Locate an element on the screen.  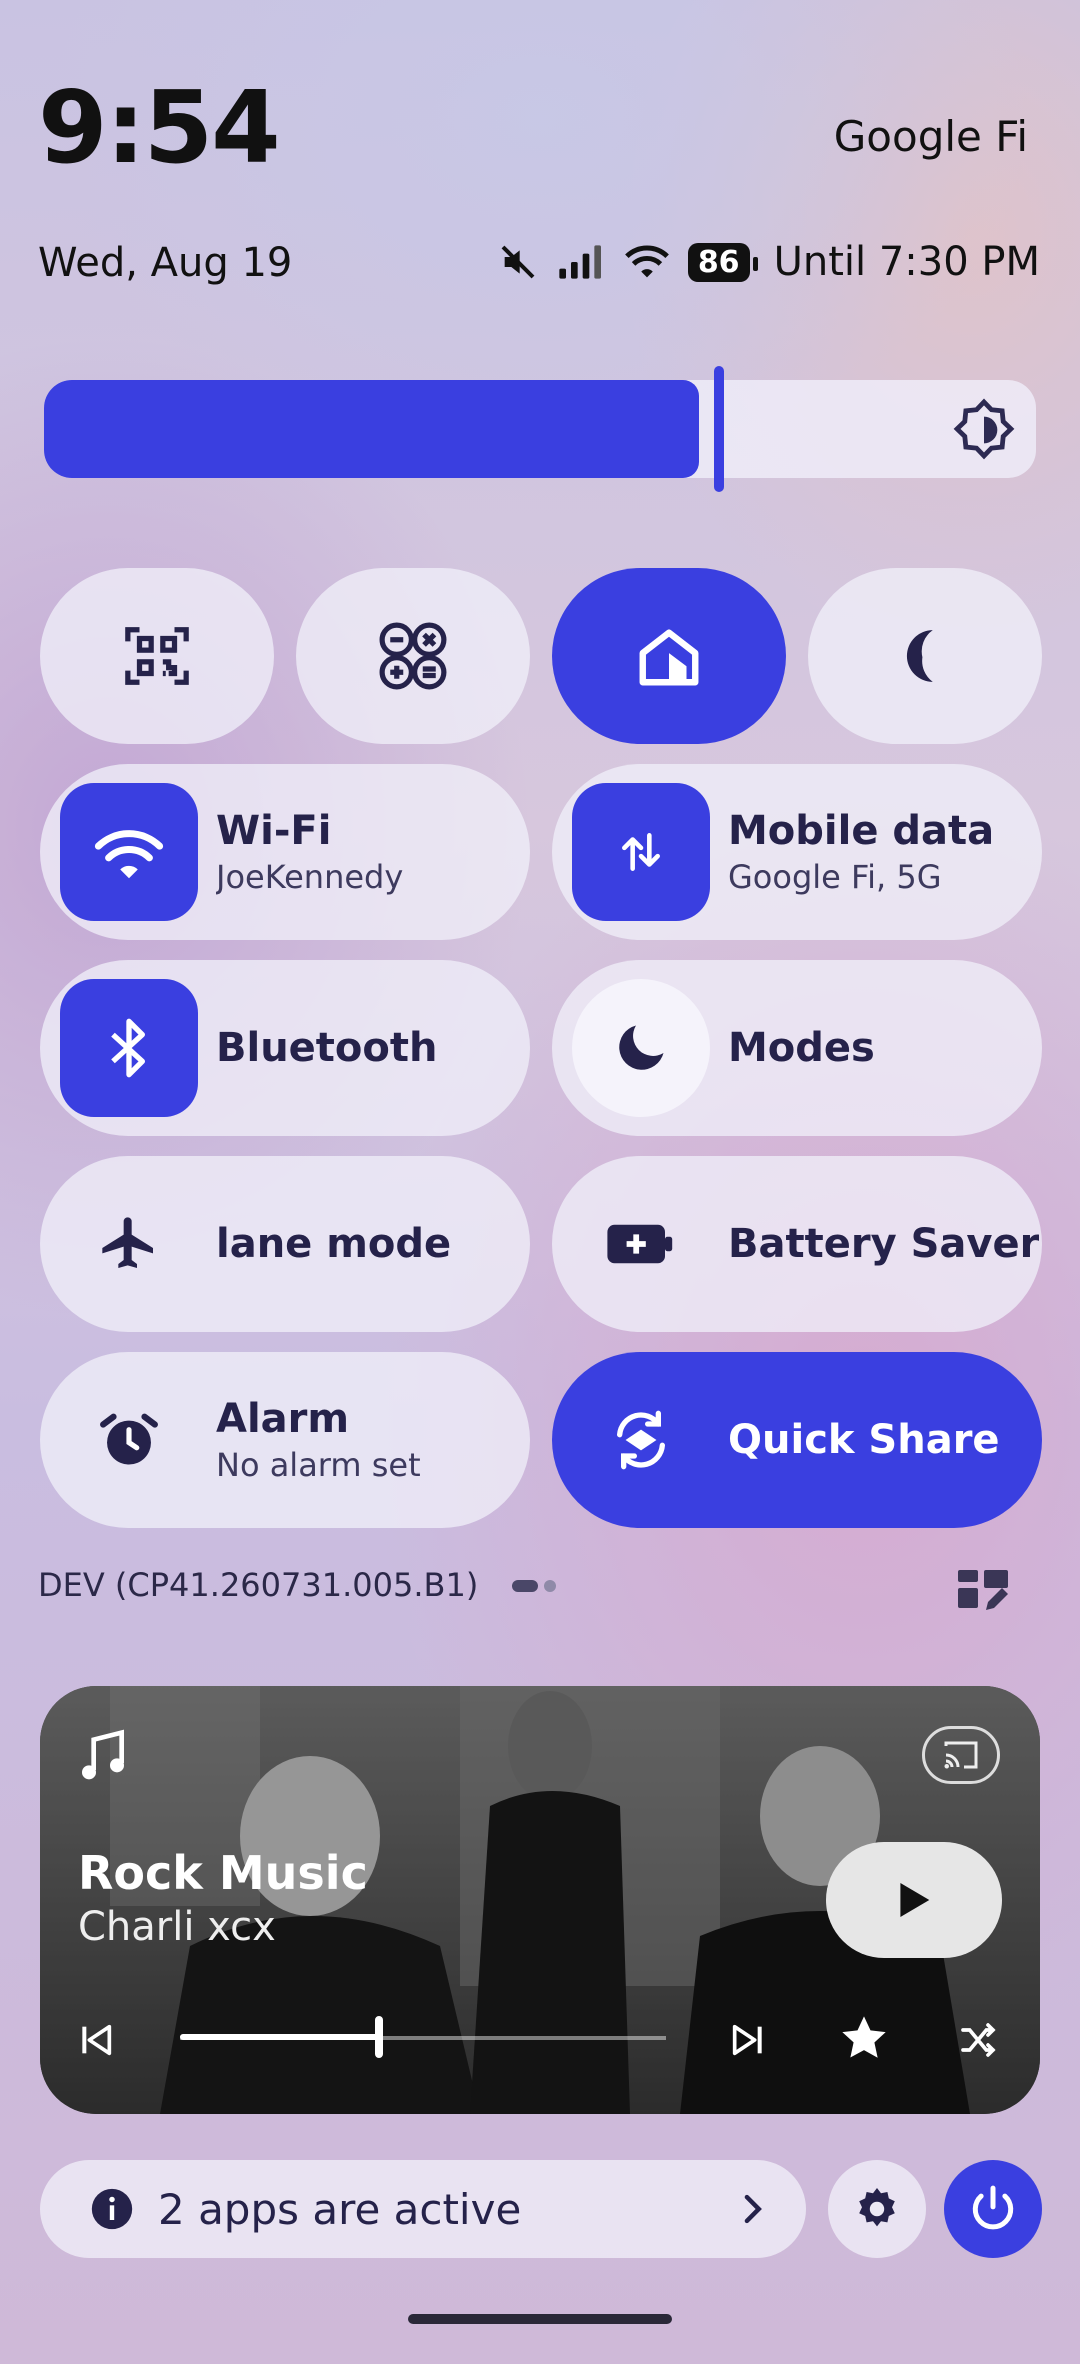
brightness-handle is located at coordinates (719, 429).